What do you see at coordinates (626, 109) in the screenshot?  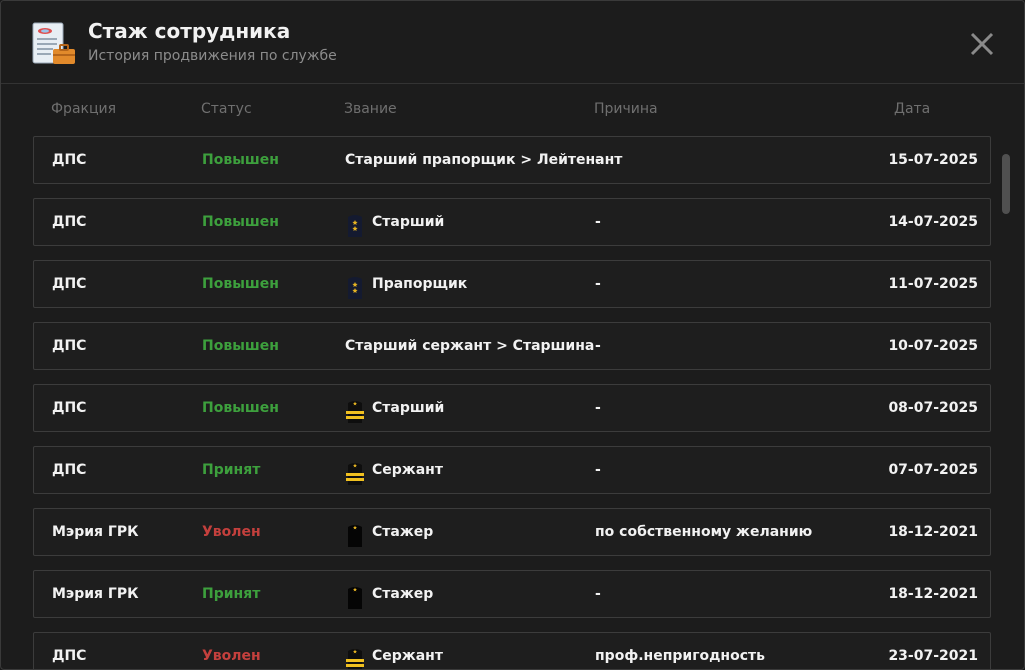 I see `column-reason: Причина` at bounding box center [626, 109].